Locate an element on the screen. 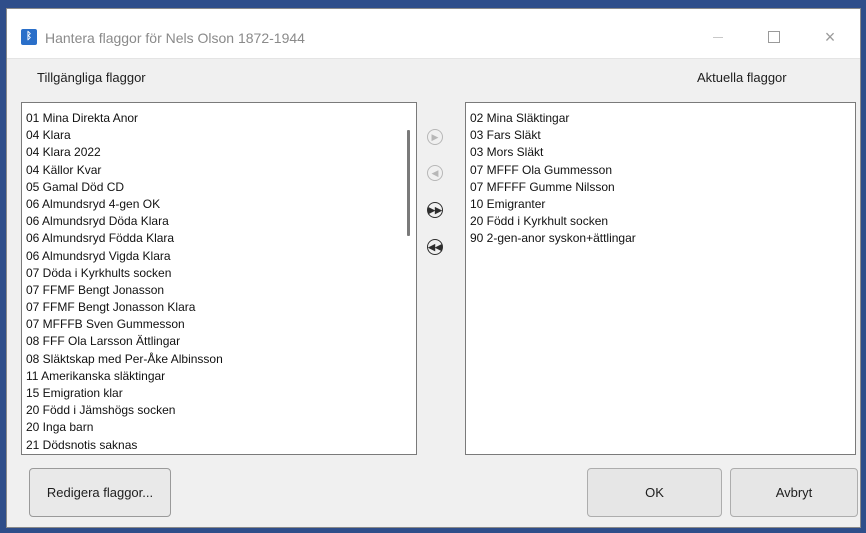 The height and width of the screenshot is (533, 866). window-title: Hantera flaggor för Nels Olson 1872-1944 is located at coordinates (175, 38).